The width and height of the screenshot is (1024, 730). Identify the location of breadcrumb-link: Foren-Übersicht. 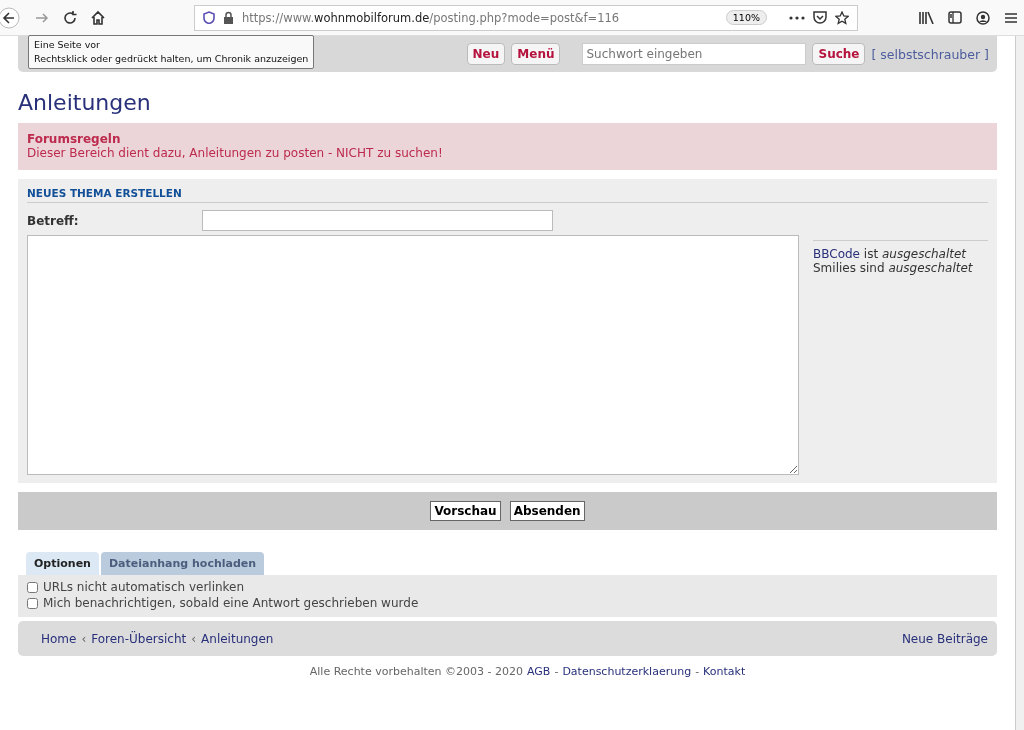
(139, 638).